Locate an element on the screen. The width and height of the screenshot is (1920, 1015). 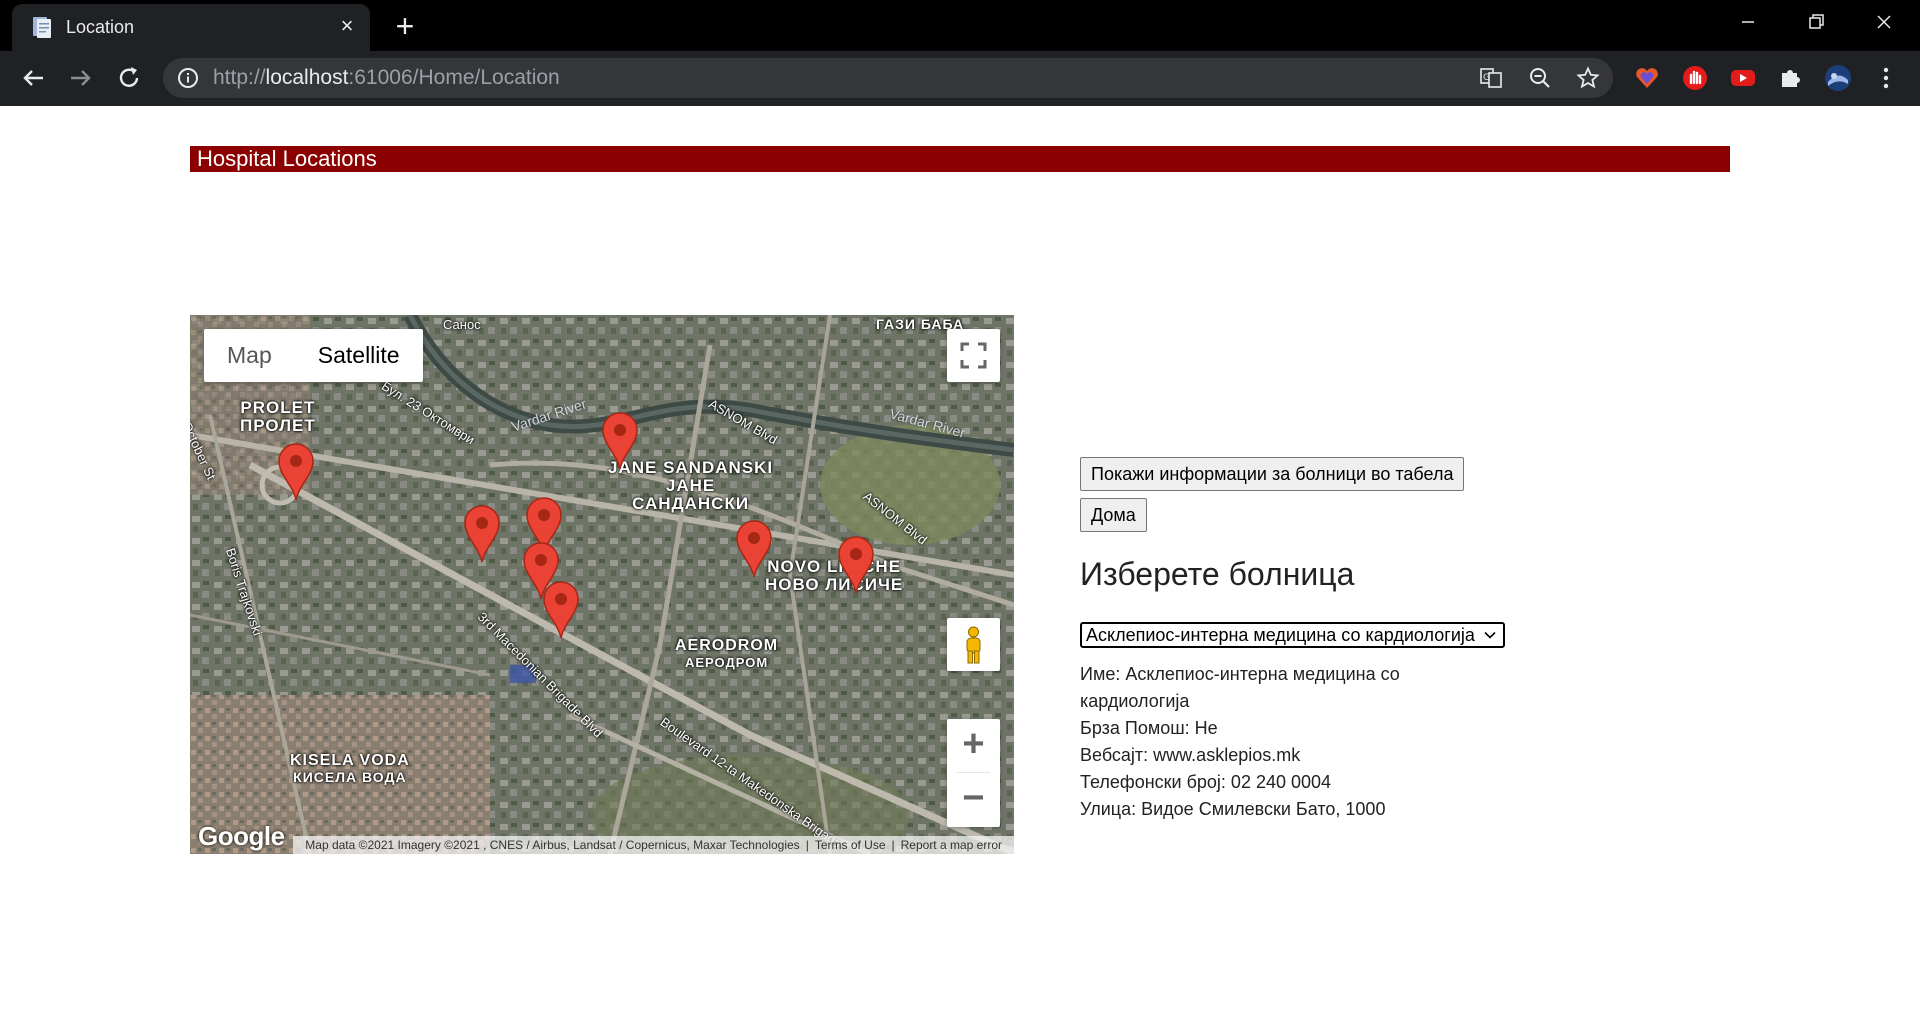
forward-icon is located at coordinates (81, 78).